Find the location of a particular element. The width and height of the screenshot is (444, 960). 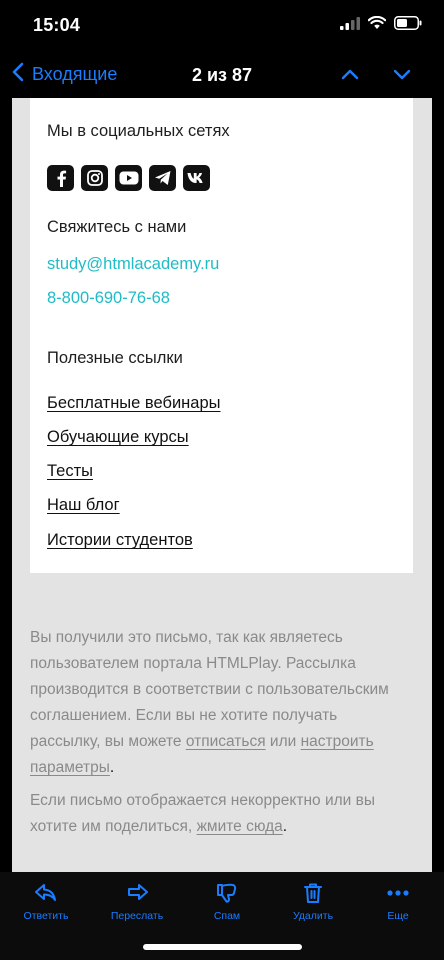

status-icons is located at coordinates (381, 25).